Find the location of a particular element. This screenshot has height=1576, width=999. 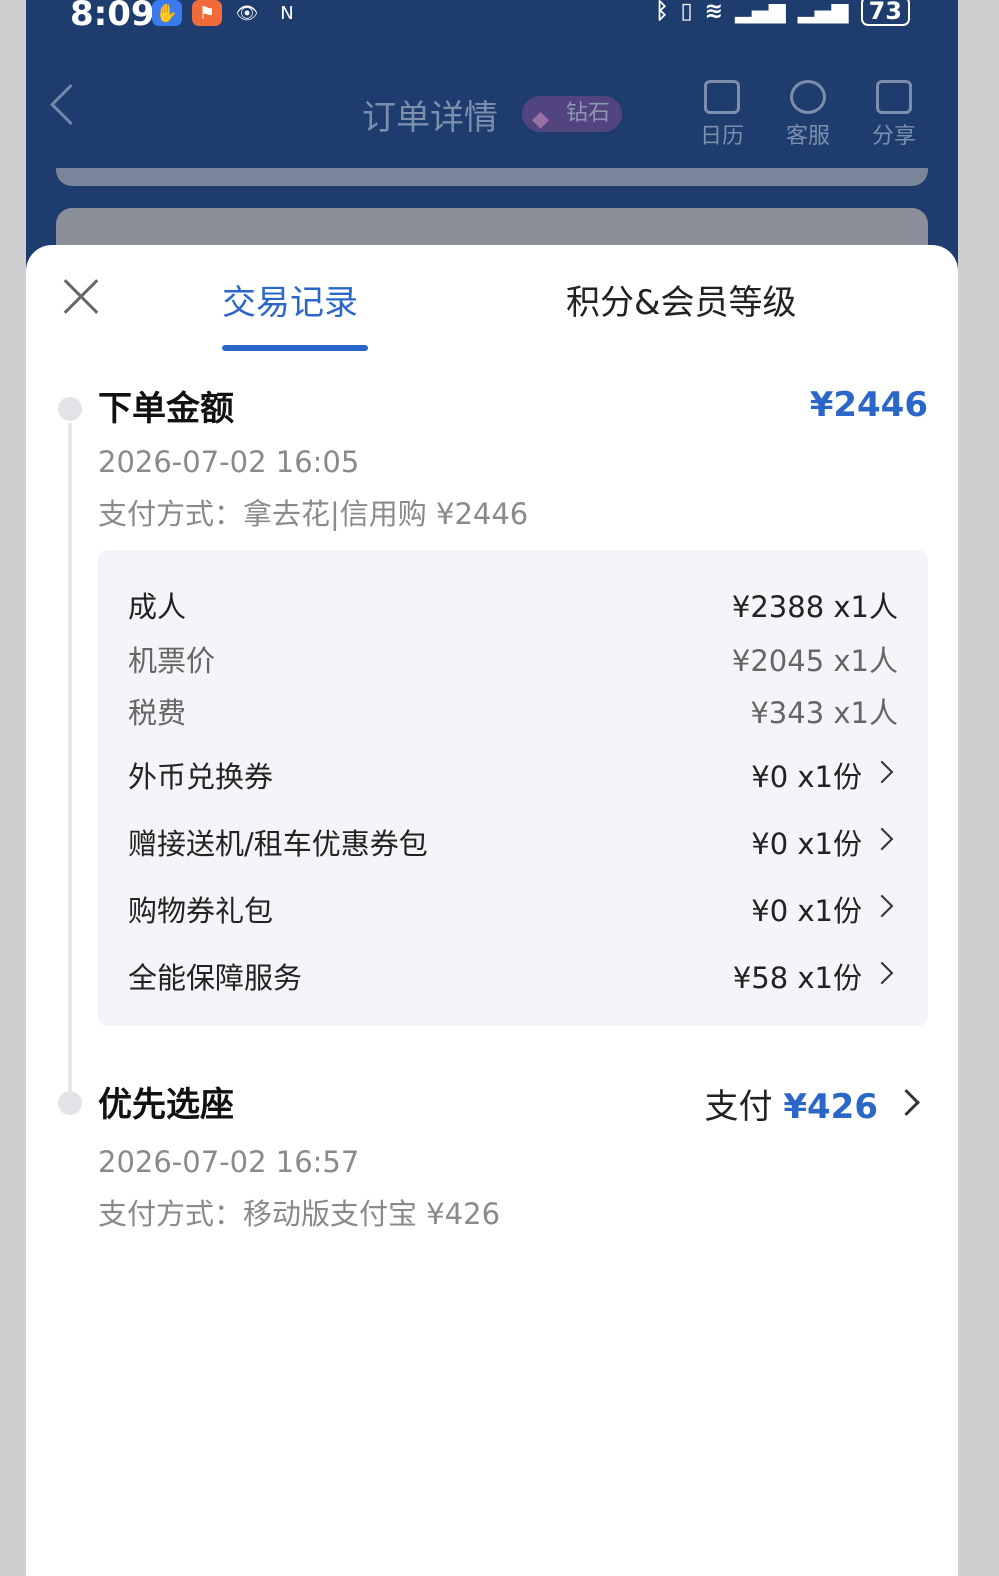

price-row: 机票价 ¥2045 x1人 is located at coordinates (513, 658).